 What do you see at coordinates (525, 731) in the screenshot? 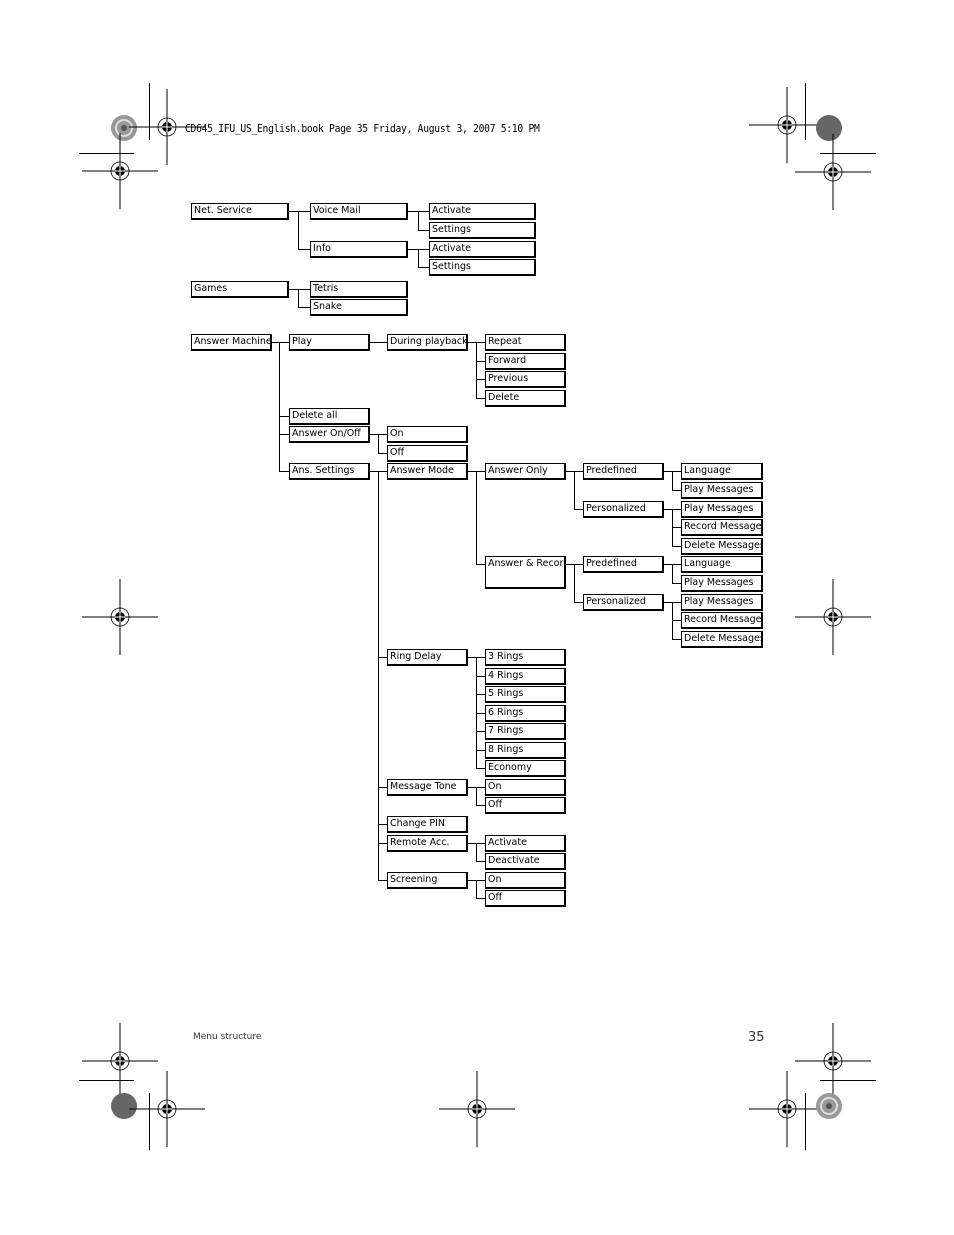
I see `menu-node-ring-option: 7 Rings` at bounding box center [525, 731].